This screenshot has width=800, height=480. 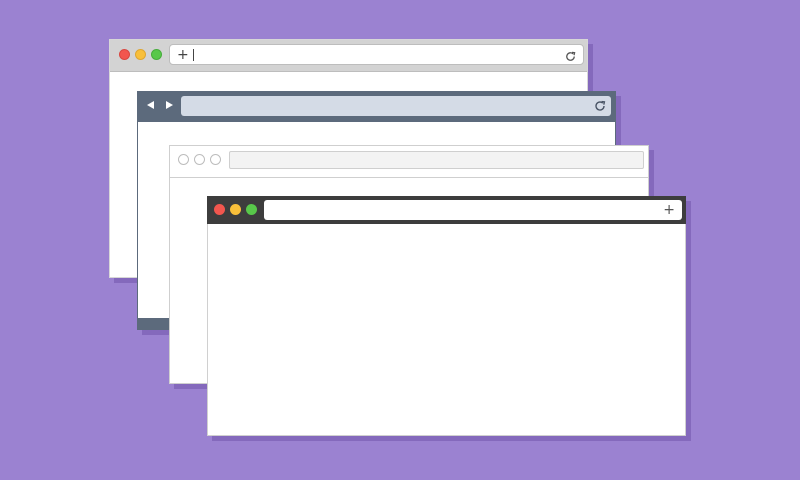 What do you see at coordinates (193, 55) in the screenshot?
I see `text-cursor` at bounding box center [193, 55].